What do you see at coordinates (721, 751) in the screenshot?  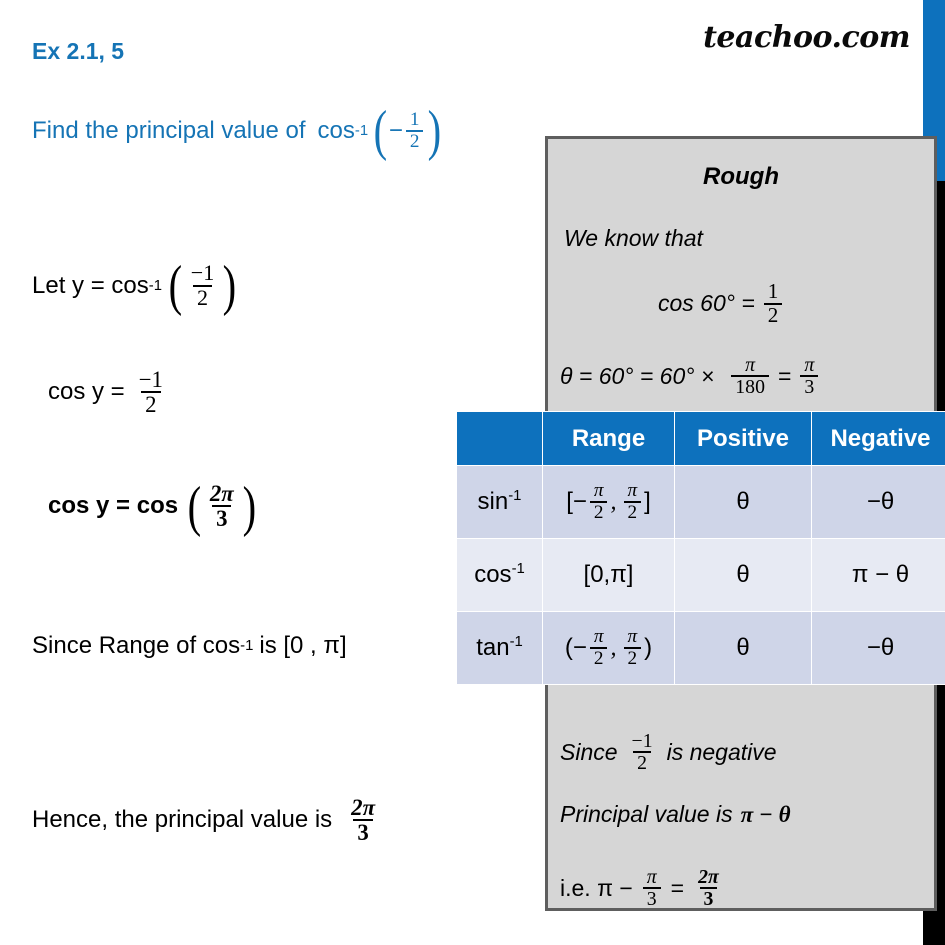 I see `rough-since-tail: is negative` at bounding box center [721, 751].